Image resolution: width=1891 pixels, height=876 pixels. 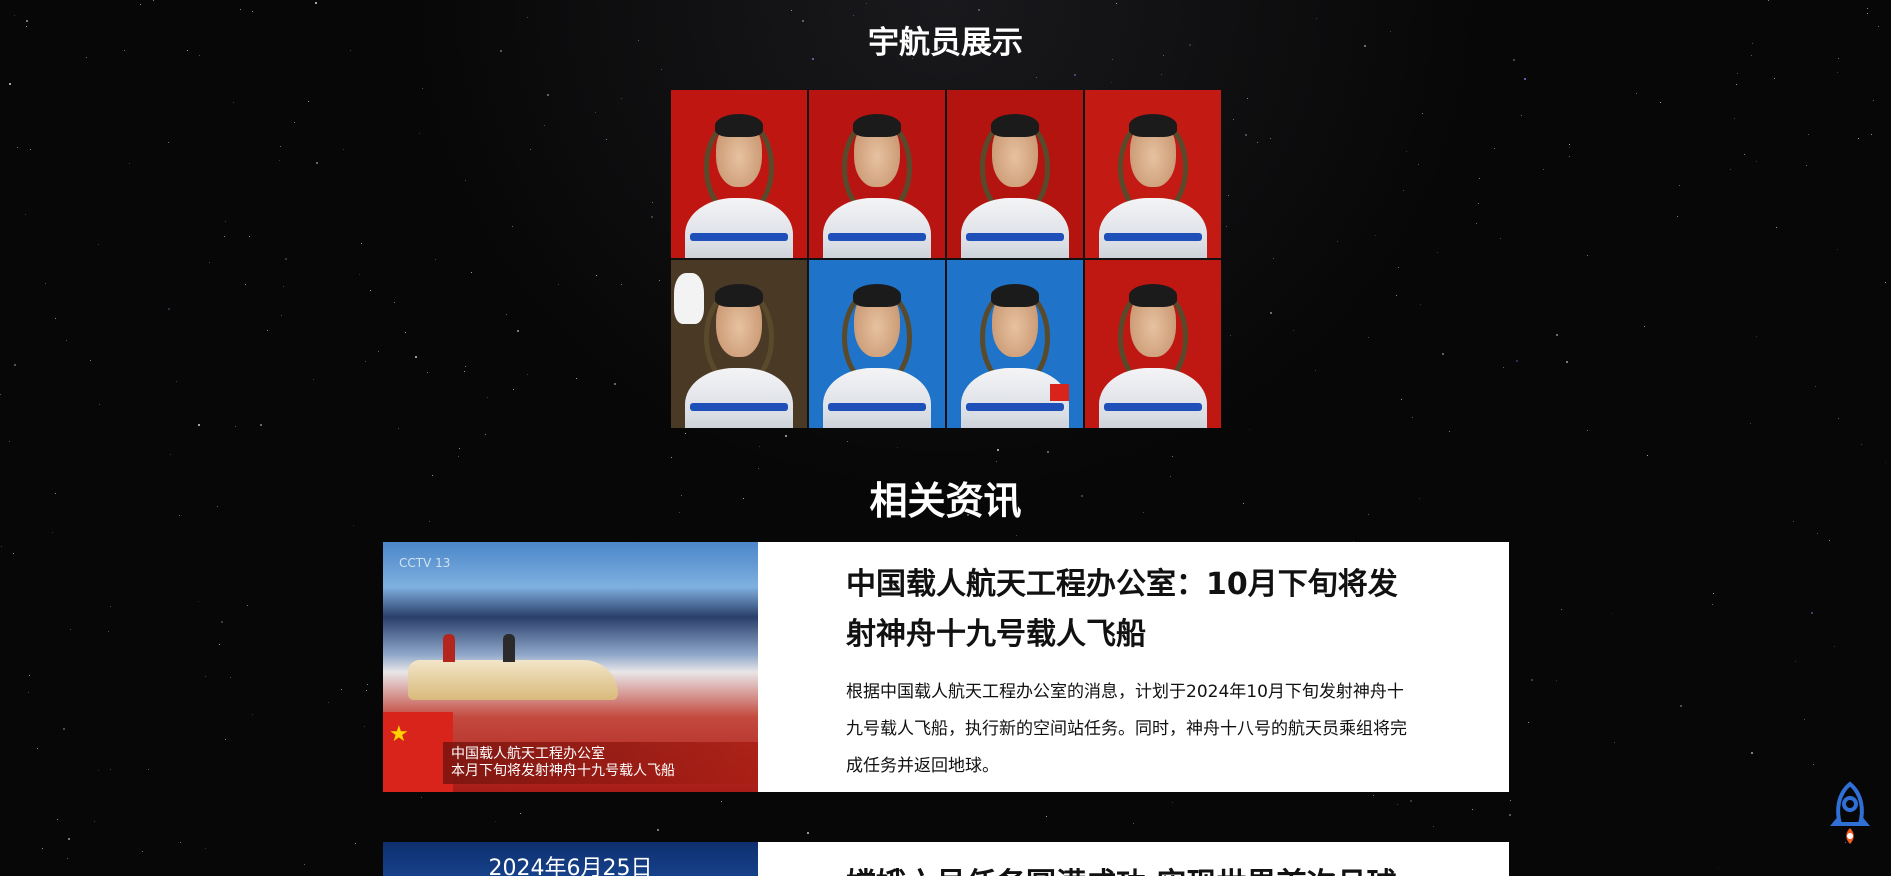 I want to click on news-card: 2024年6月25日 嫦娥六号任务圆满成功 实现世界首次月球, so click(x=946, y=859).